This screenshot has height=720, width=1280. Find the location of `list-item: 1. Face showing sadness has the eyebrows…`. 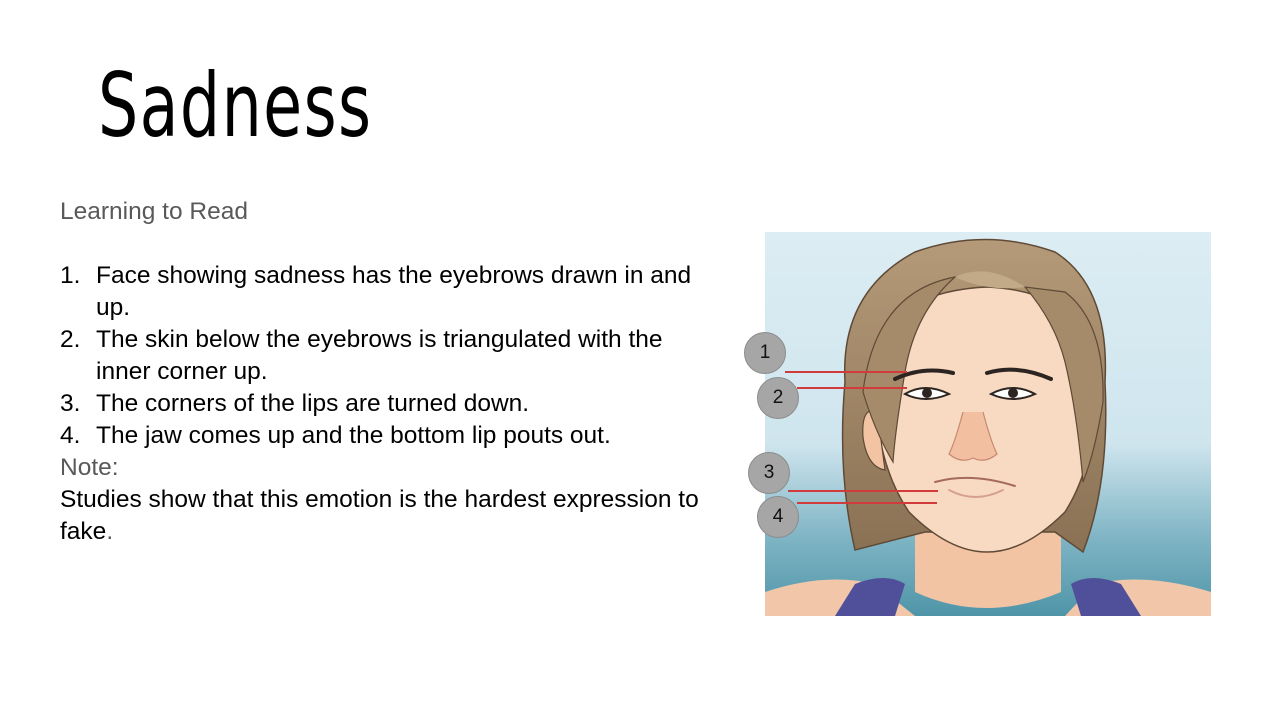

list-item: 1. Face showing sadness has the eyebrows… is located at coordinates (380, 292).